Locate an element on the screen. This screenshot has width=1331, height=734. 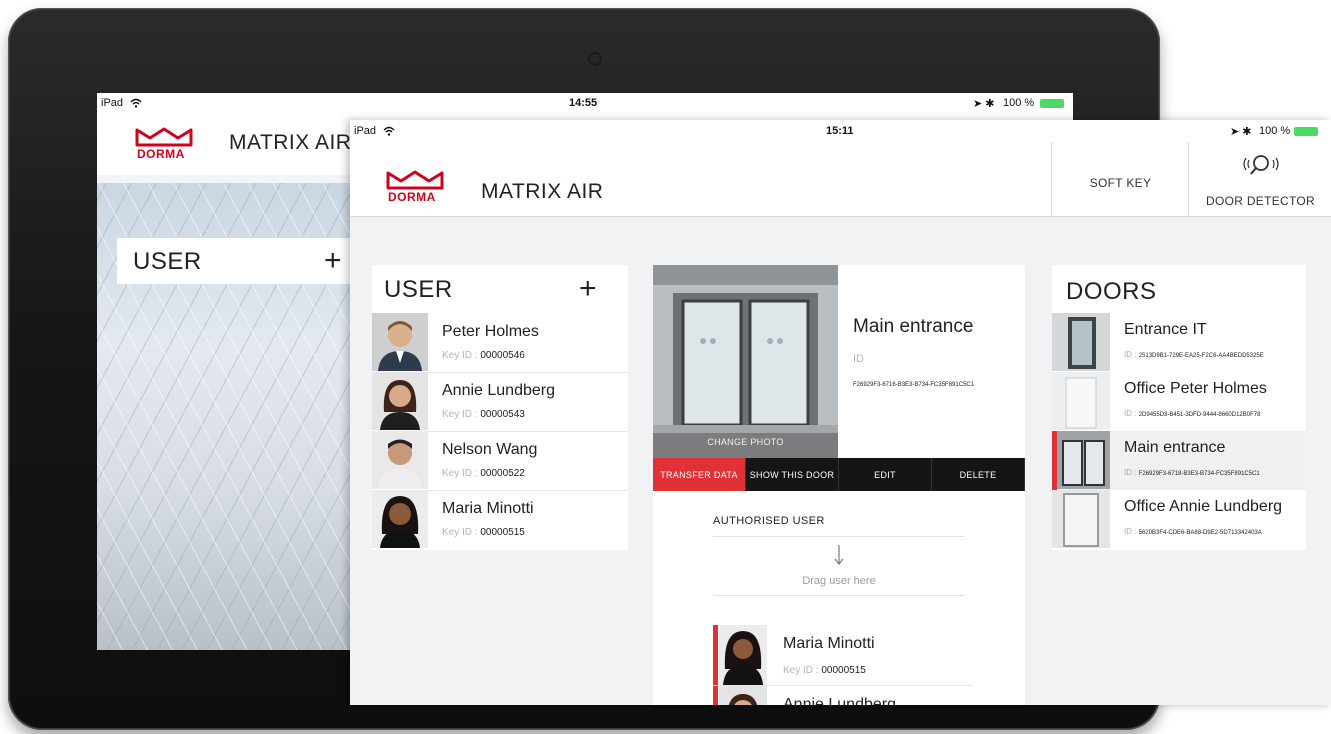
user-key: Key ID : 00000546 is located at coordinates (483, 355).